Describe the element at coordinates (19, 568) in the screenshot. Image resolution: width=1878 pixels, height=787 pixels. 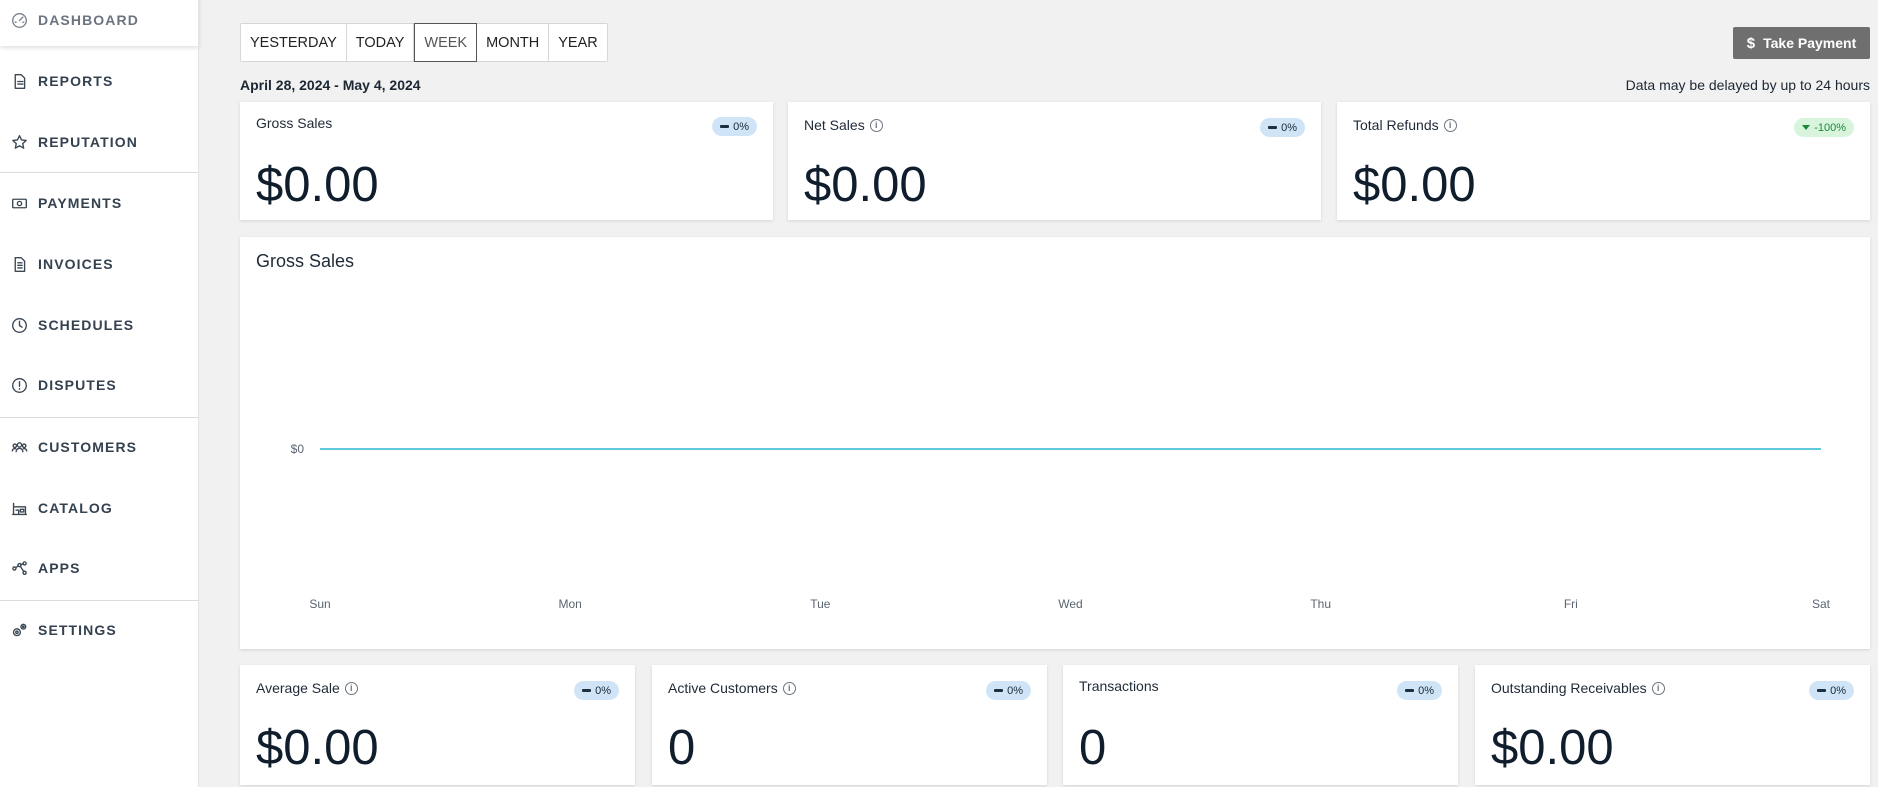
I see `apps-icon` at that location.